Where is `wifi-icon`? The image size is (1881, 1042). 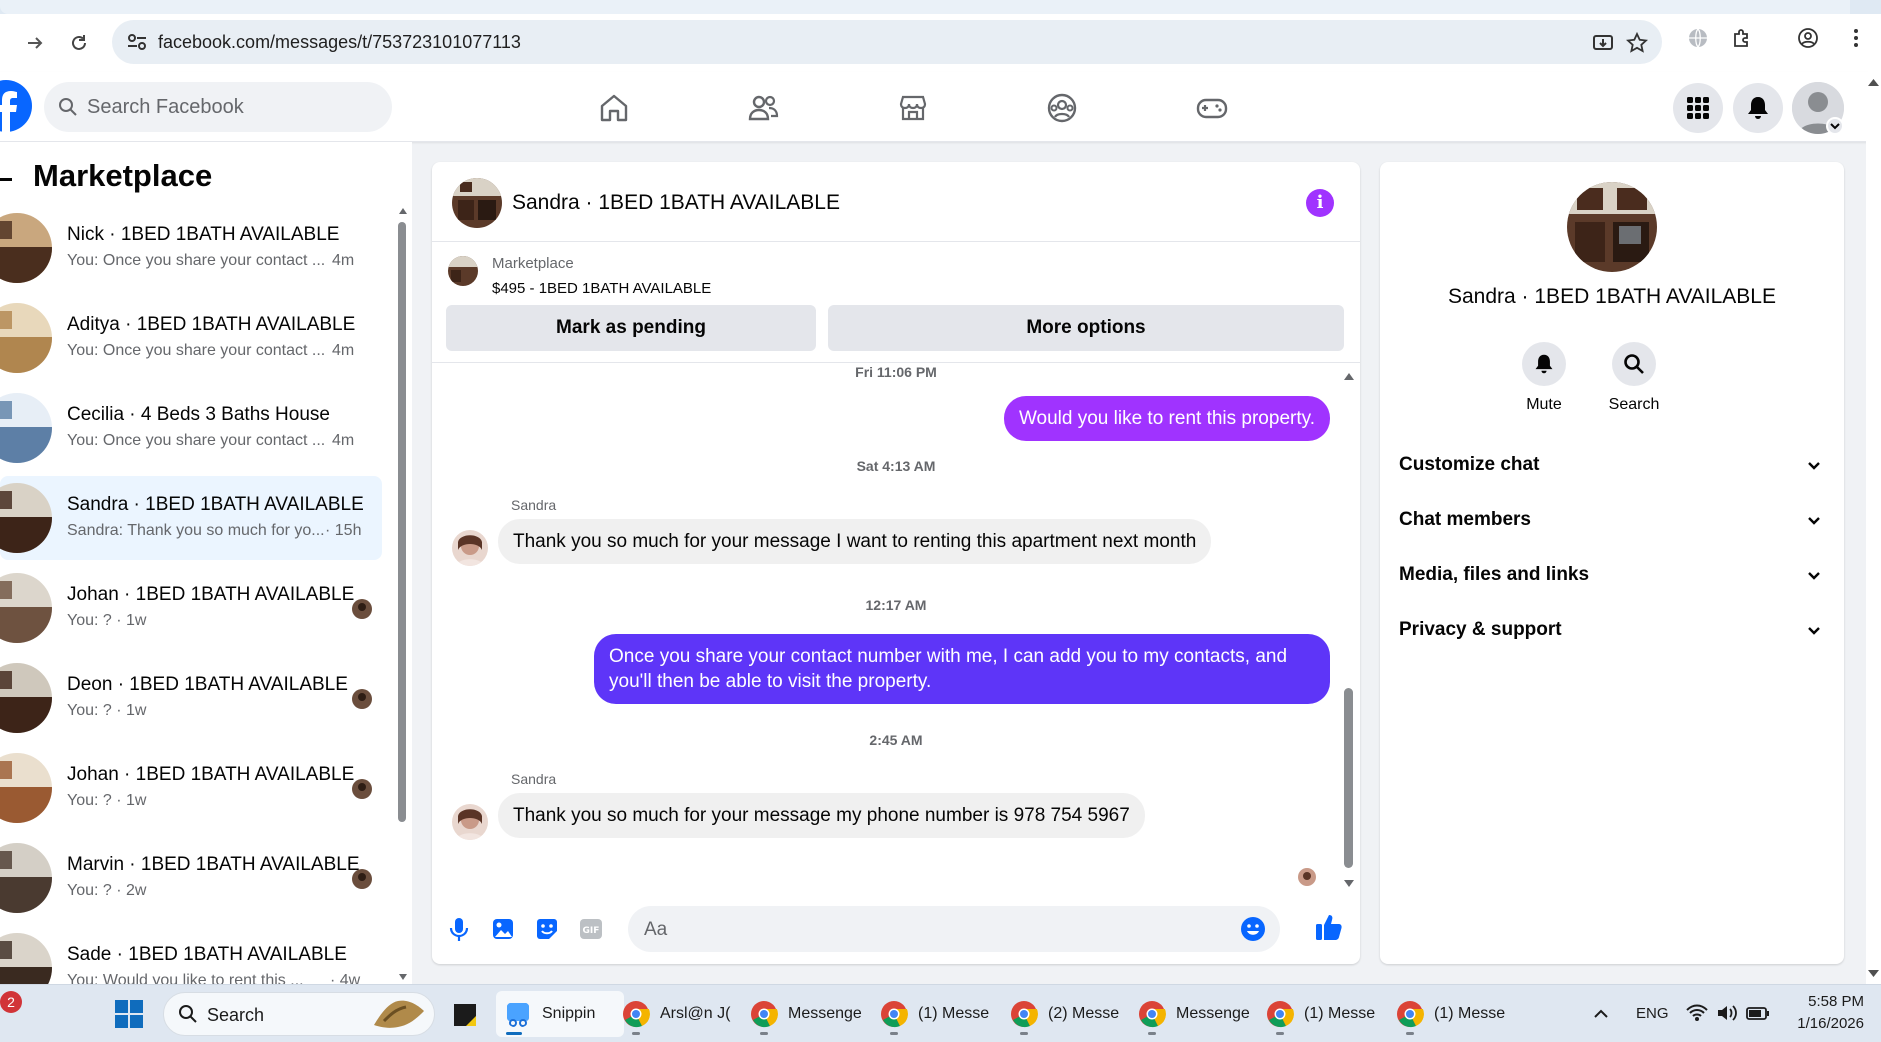
wifi-icon is located at coordinates (1697, 1013).